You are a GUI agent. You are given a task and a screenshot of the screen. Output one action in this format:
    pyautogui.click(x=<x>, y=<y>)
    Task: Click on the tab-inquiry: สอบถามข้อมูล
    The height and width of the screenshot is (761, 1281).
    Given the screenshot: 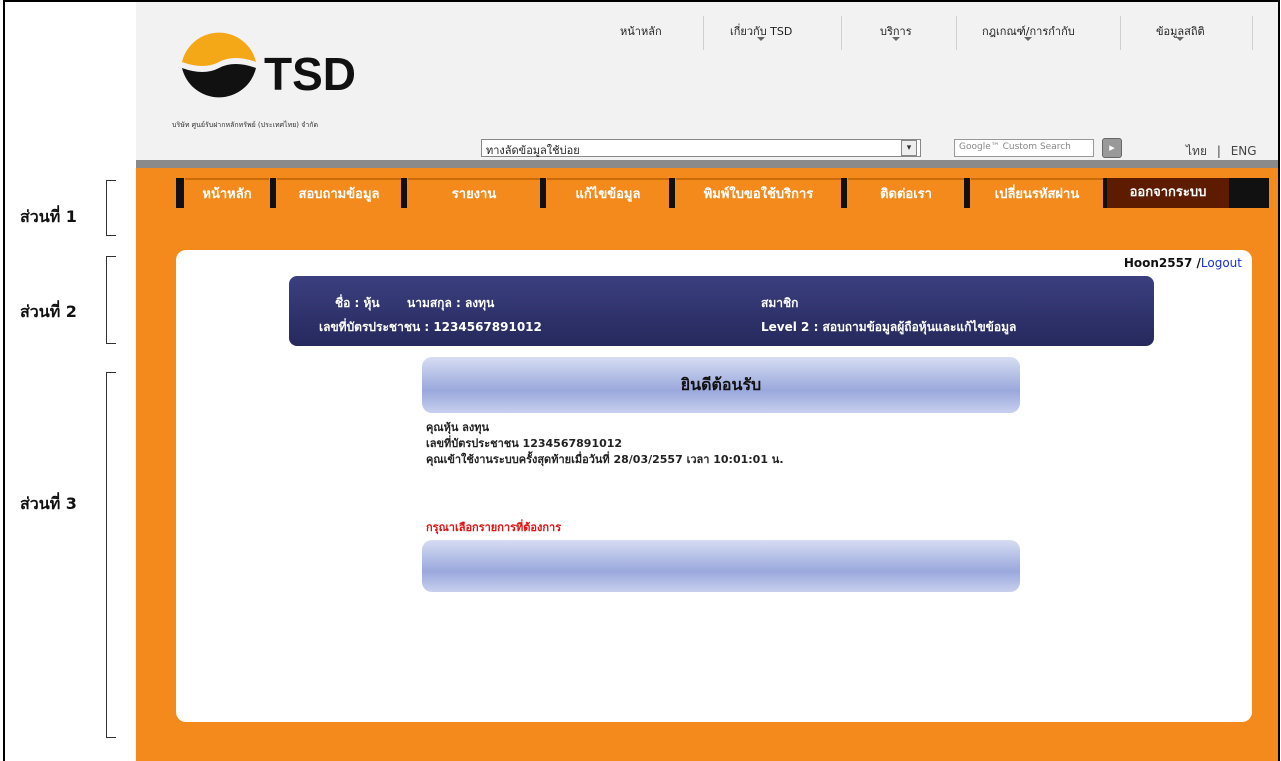 What is the action you would take?
    pyautogui.click(x=339, y=193)
    